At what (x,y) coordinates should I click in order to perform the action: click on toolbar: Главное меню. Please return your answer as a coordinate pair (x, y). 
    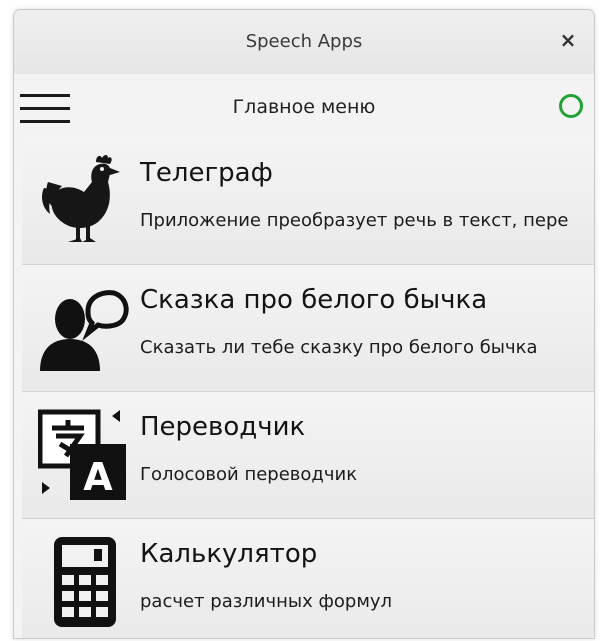
    Looking at the image, I should click on (304, 106).